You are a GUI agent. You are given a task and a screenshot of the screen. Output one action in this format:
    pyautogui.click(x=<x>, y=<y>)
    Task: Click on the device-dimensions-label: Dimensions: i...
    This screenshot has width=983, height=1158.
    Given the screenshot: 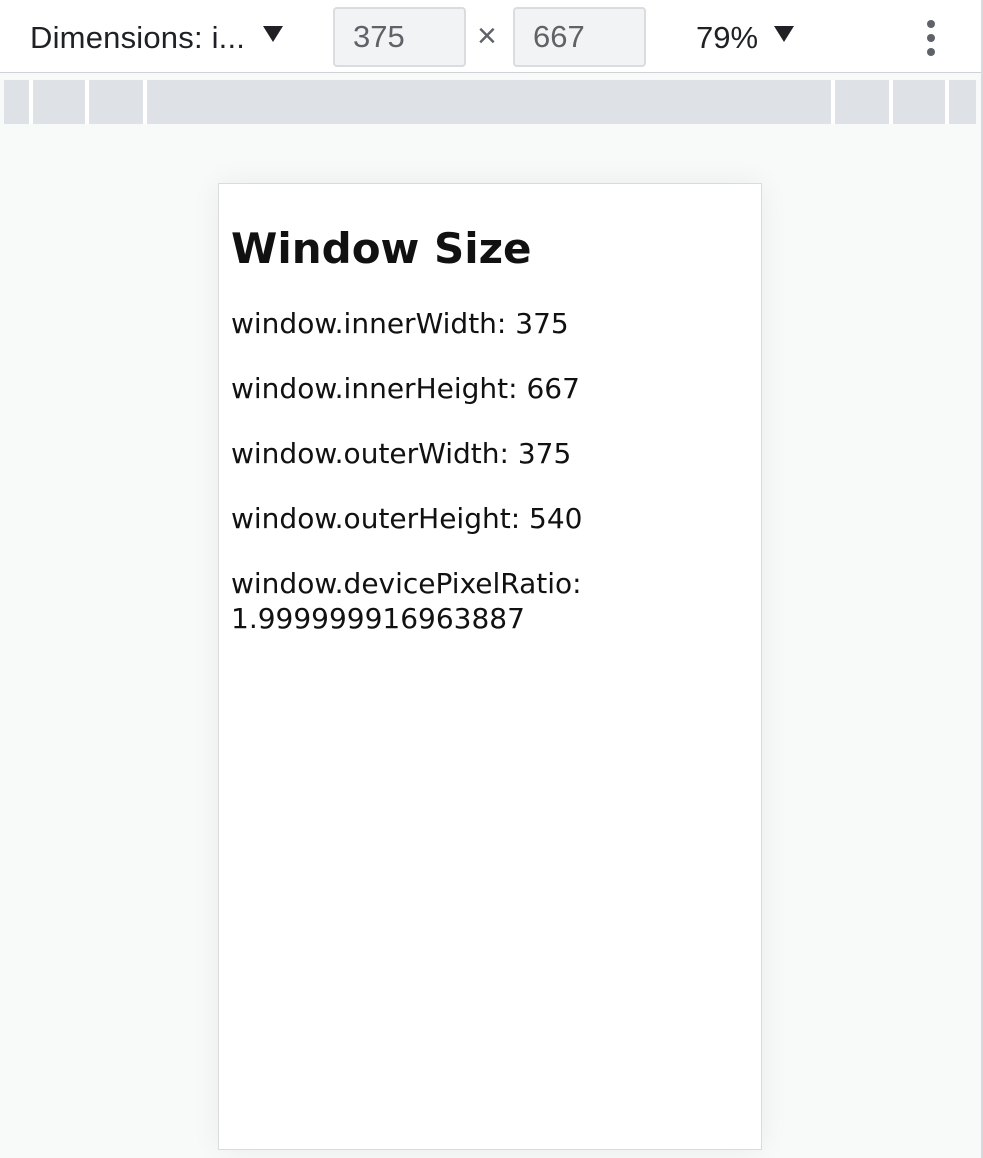 What is the action you would take?
    pyautogui.click(x=138, y=37)
    